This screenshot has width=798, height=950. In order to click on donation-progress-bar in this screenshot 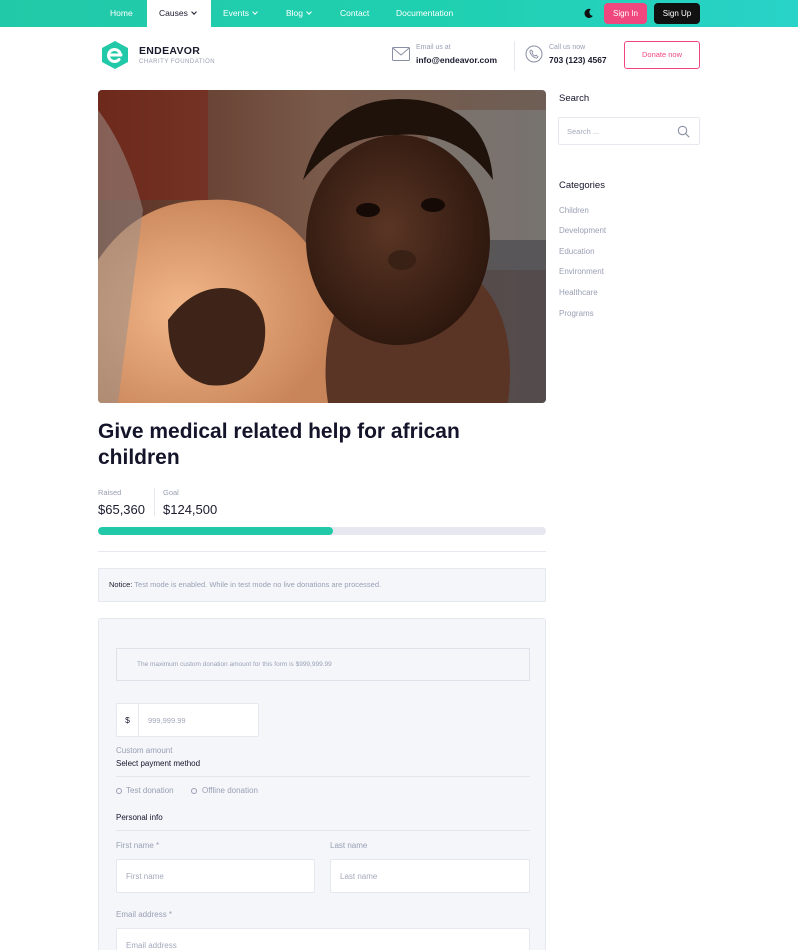, I will do `click(322, 531)`.